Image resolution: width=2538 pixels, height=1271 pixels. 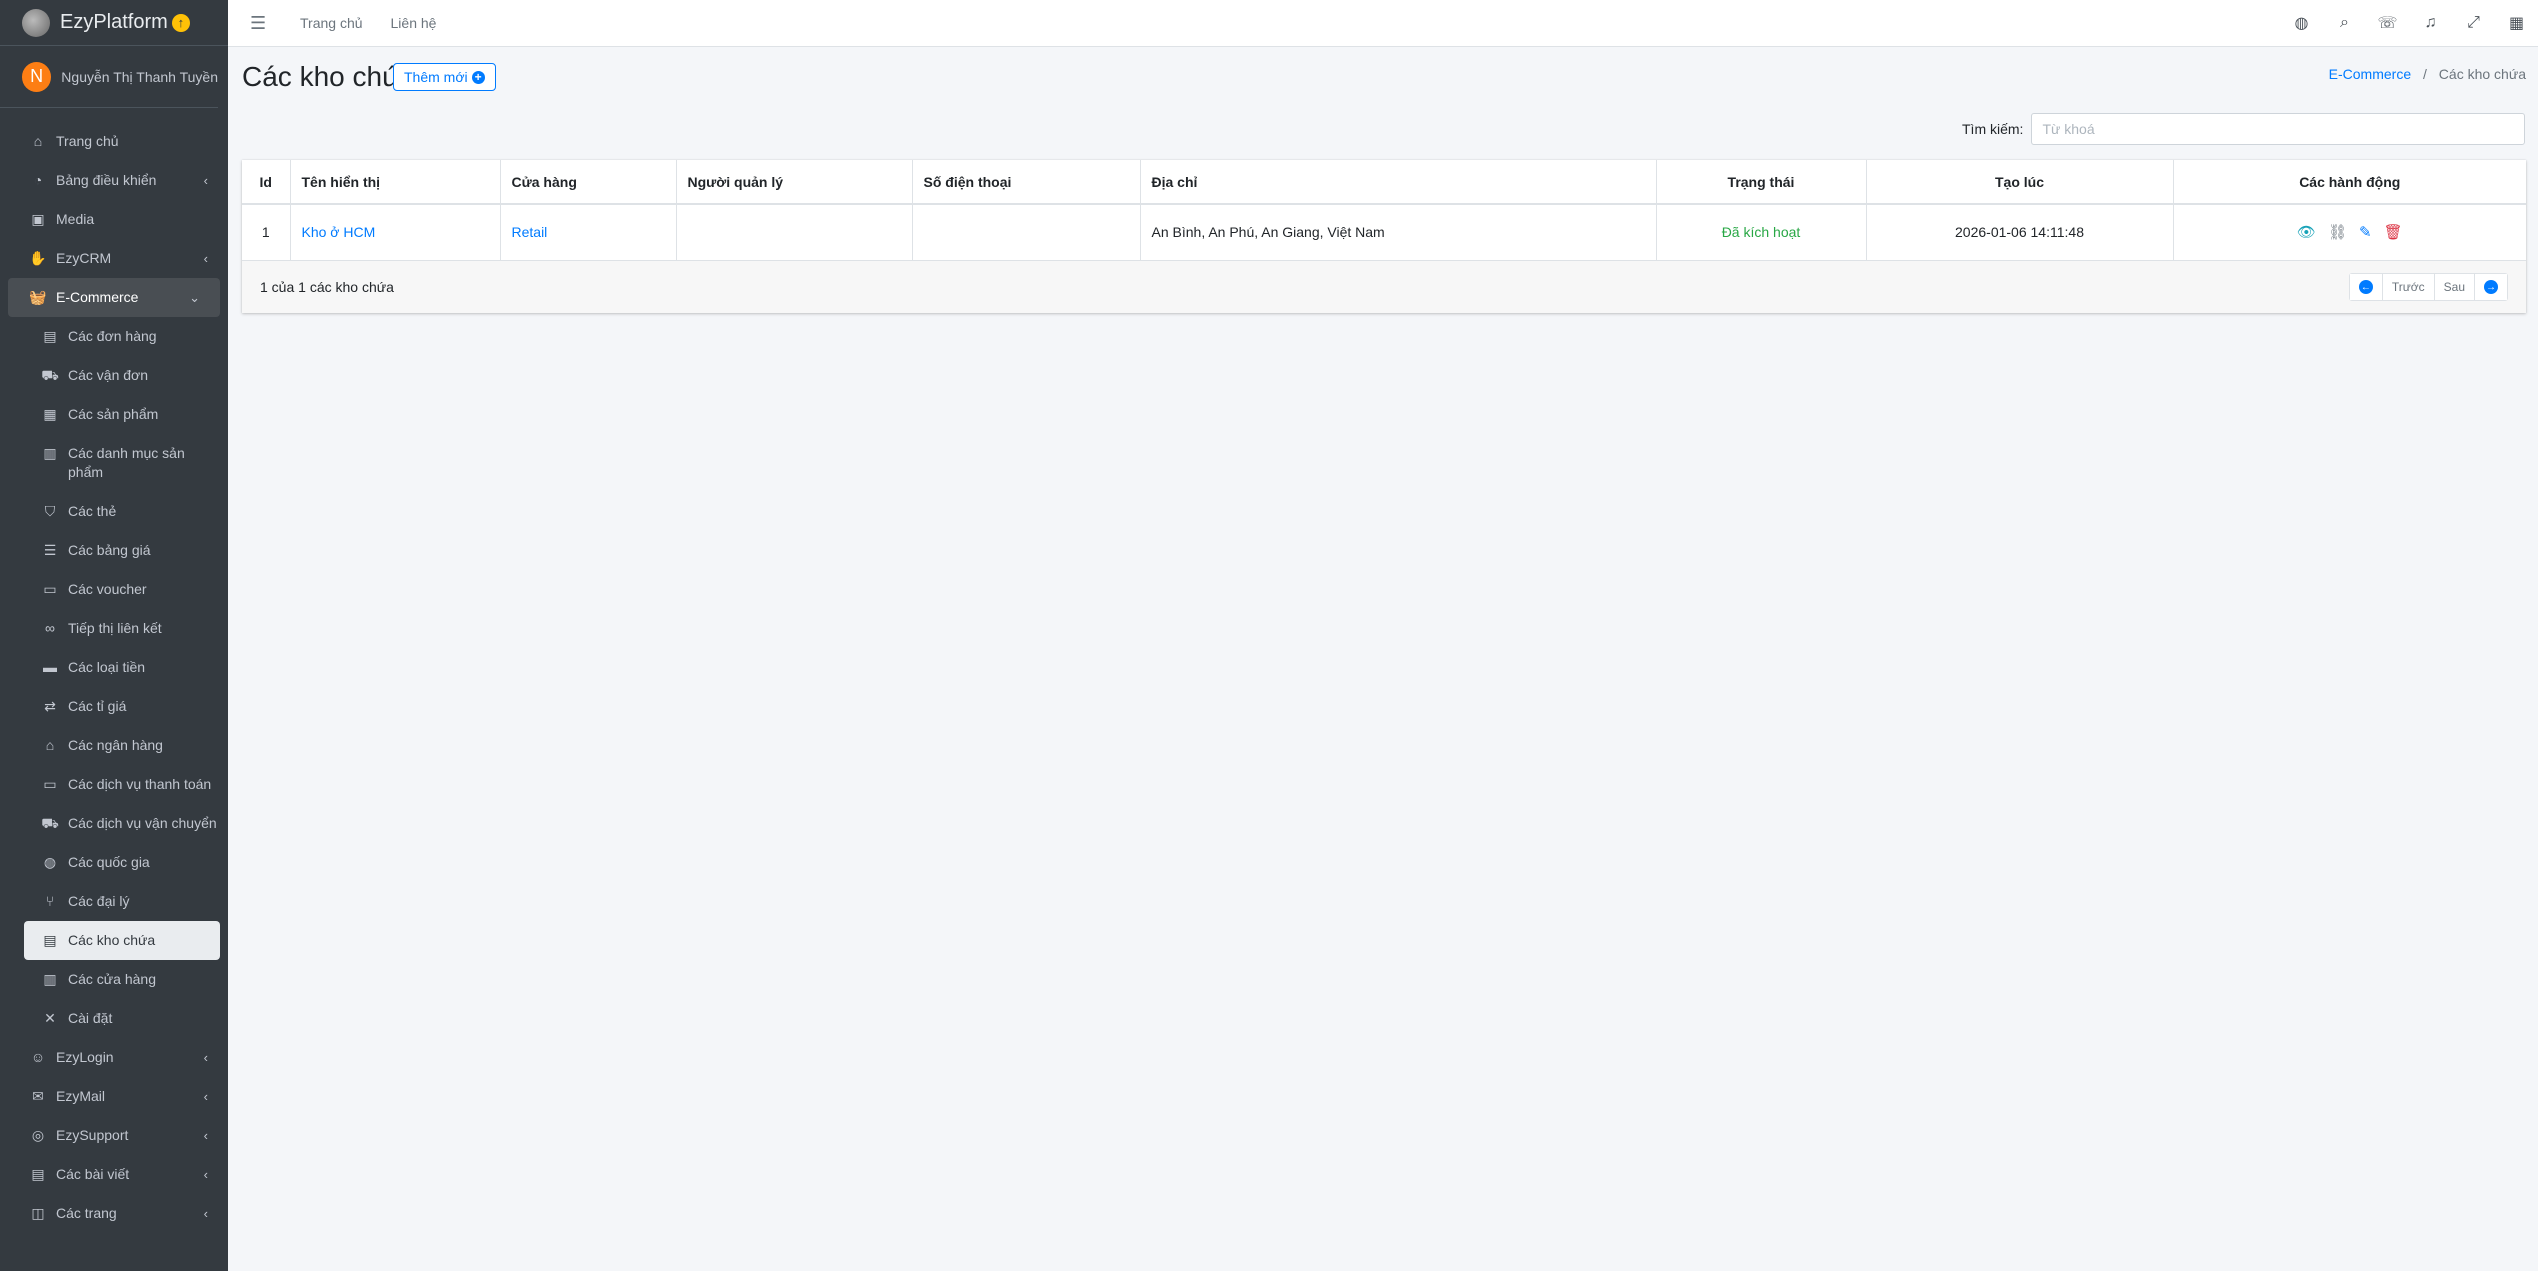 What do you see at coordinates (114, 1213) in the screenshot?
I see `sidebar-item-pages: ◫ Các trang ‹` at bounding box center [114, 1213].